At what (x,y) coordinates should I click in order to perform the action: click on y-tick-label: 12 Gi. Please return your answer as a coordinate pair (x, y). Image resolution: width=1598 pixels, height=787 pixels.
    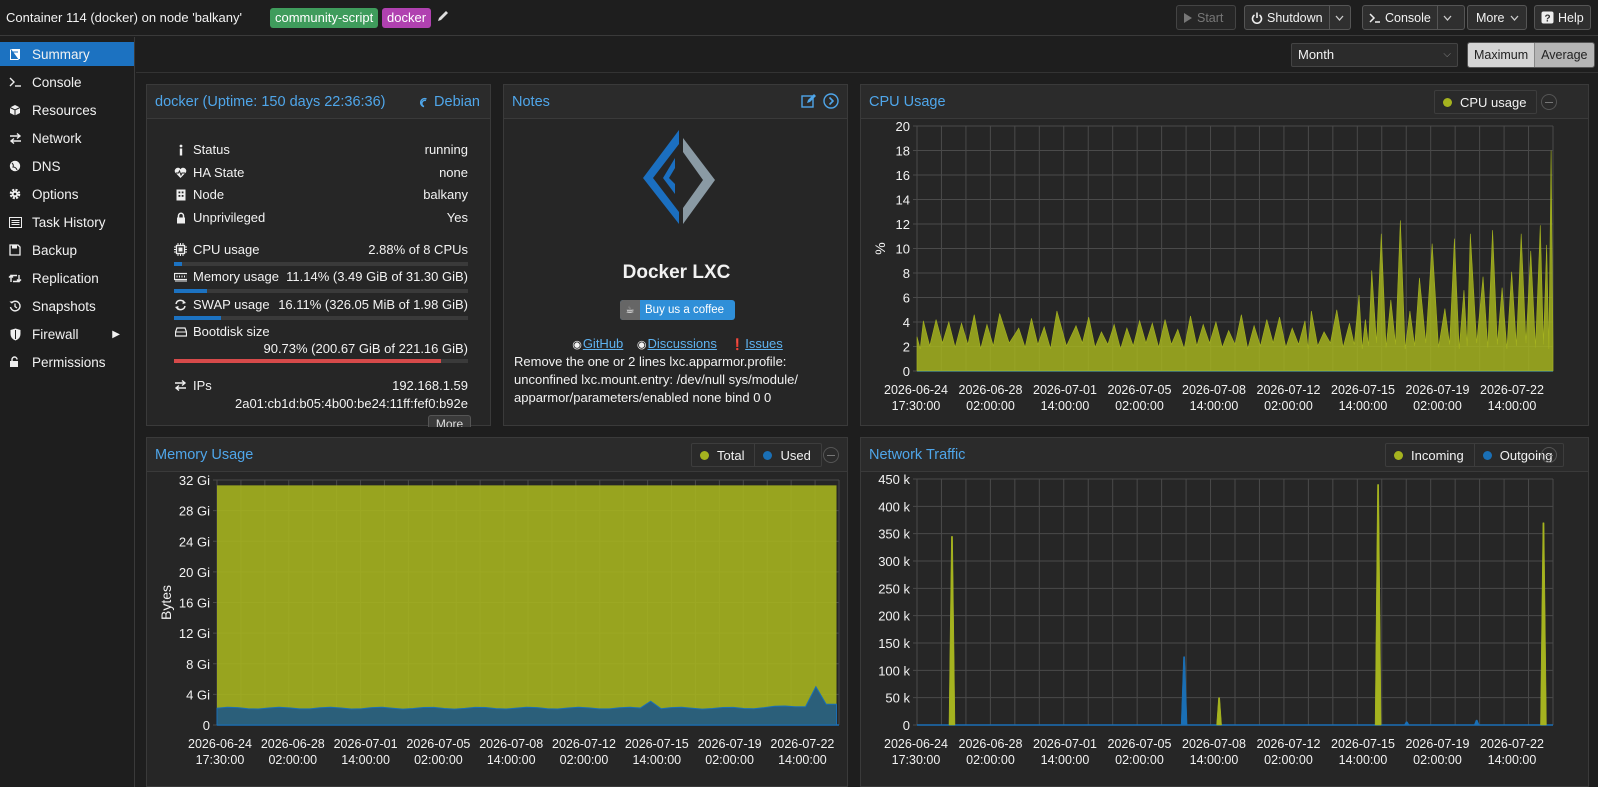
    Looking at the image, I should click on (194, 633).